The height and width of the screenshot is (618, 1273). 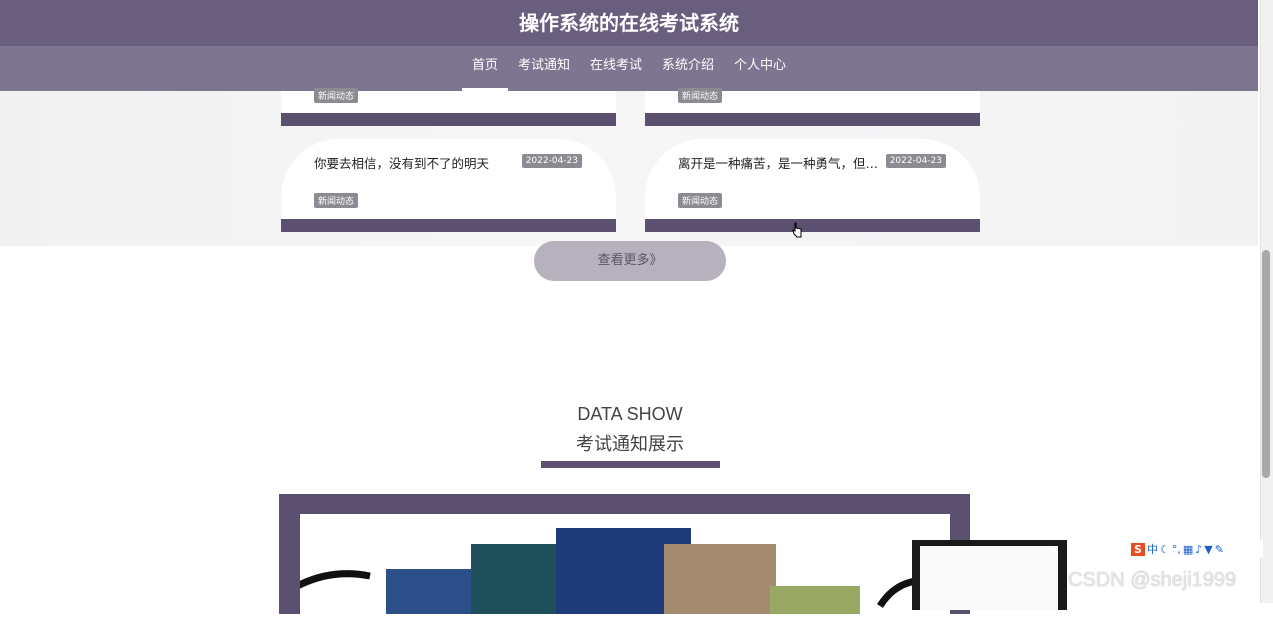 What do you see at coordinates (1152, 580) in the screenshot?
I see `watermark: CSDN @sheji1999` at bounding box center [1152, 580].